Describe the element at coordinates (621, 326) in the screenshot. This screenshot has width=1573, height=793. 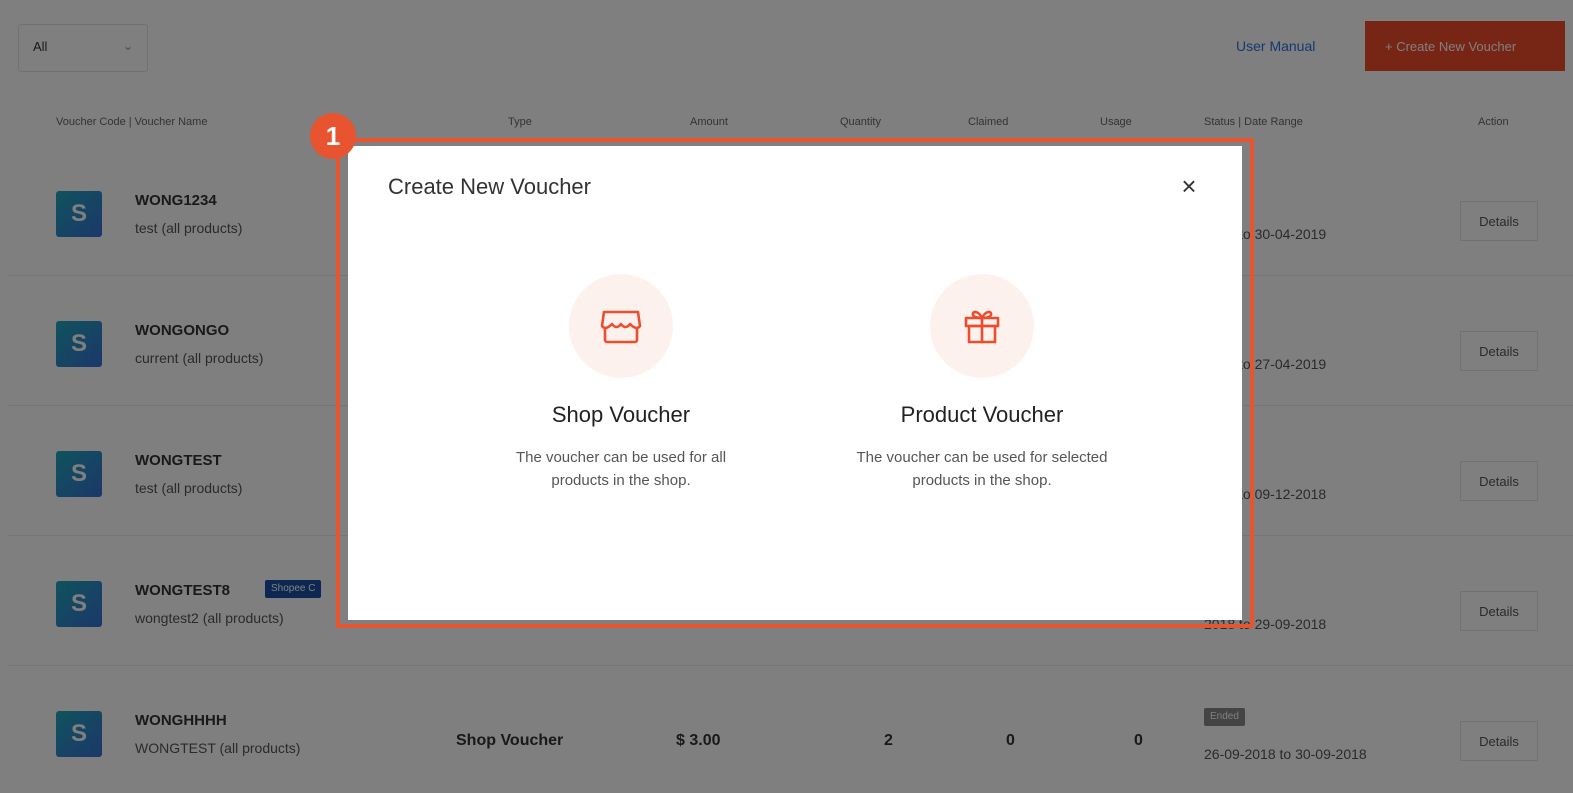
I see `shop-icon` at that location.